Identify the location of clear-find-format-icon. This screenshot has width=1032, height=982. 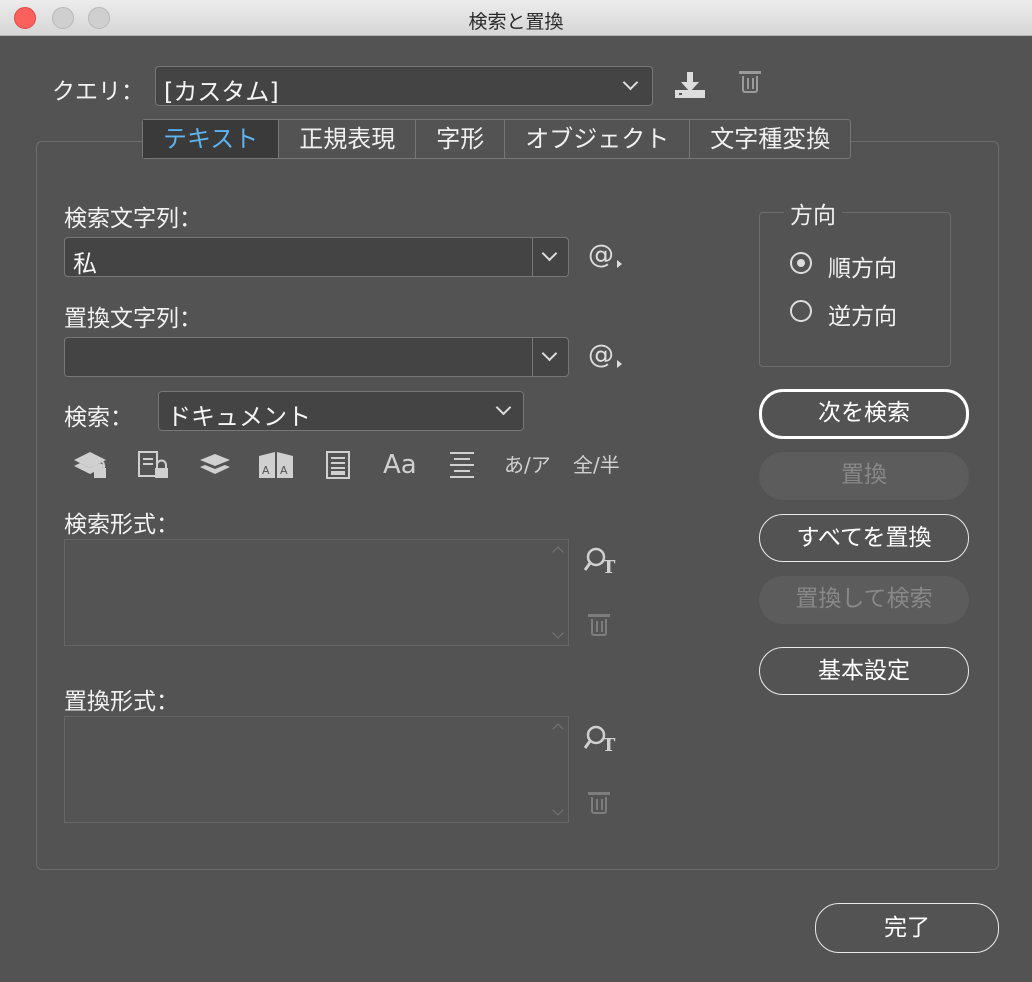
(599, 625).